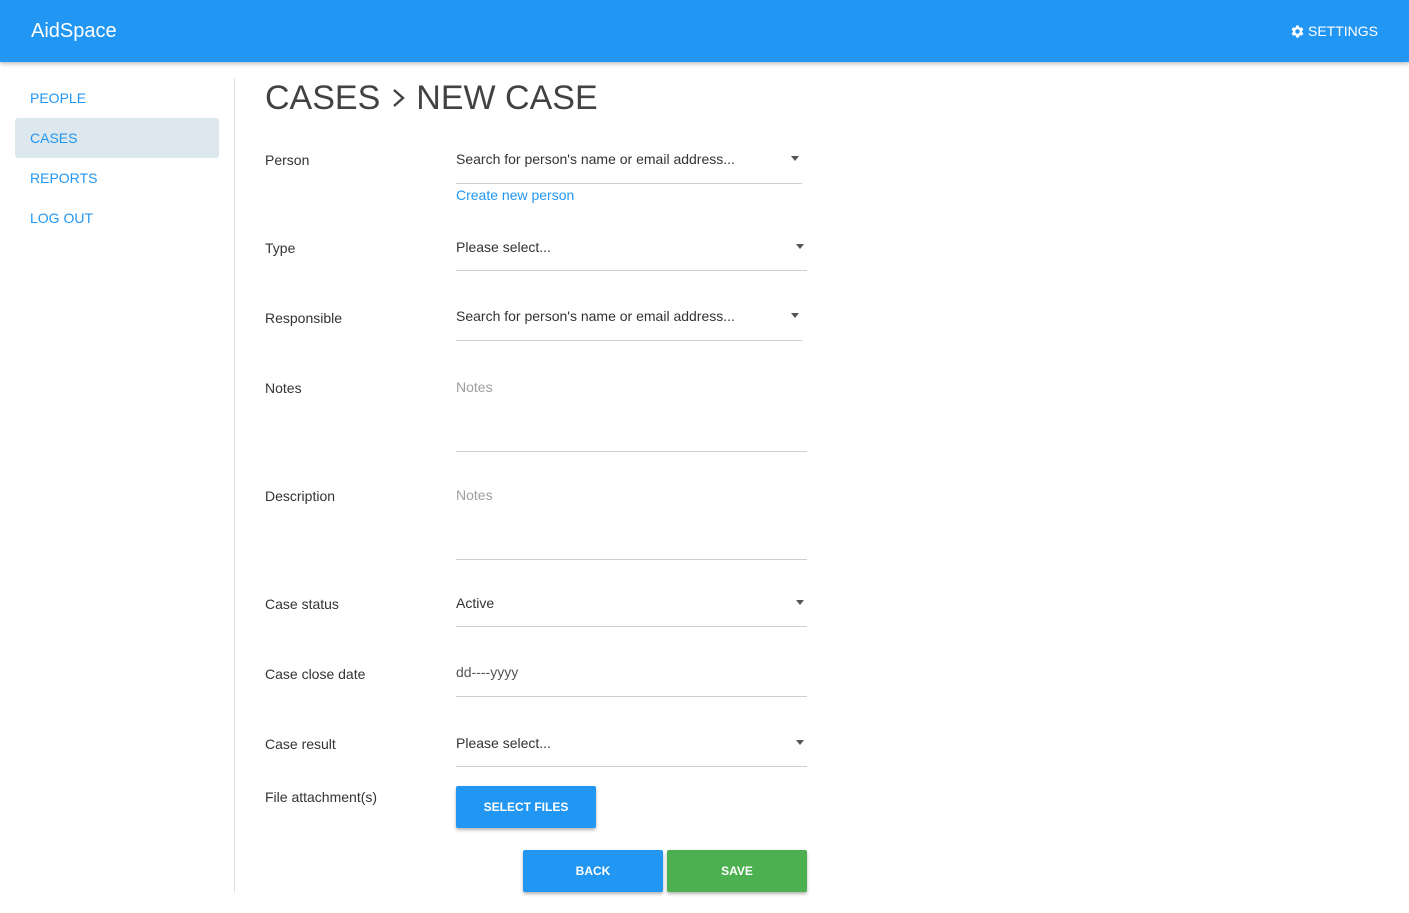  I want to click on case-close-date-input: dd----yyyy, so click(631, 680).